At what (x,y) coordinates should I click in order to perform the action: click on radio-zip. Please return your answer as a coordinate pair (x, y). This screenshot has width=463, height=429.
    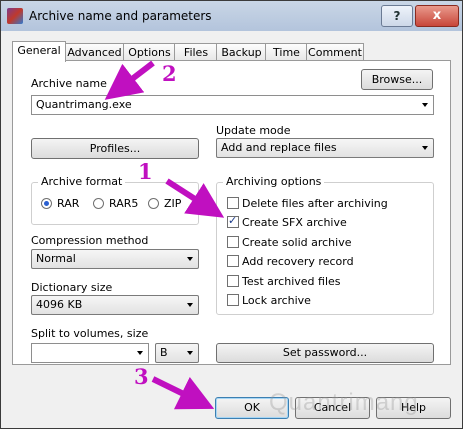
    Looking at the image, I should click on (153, 203).